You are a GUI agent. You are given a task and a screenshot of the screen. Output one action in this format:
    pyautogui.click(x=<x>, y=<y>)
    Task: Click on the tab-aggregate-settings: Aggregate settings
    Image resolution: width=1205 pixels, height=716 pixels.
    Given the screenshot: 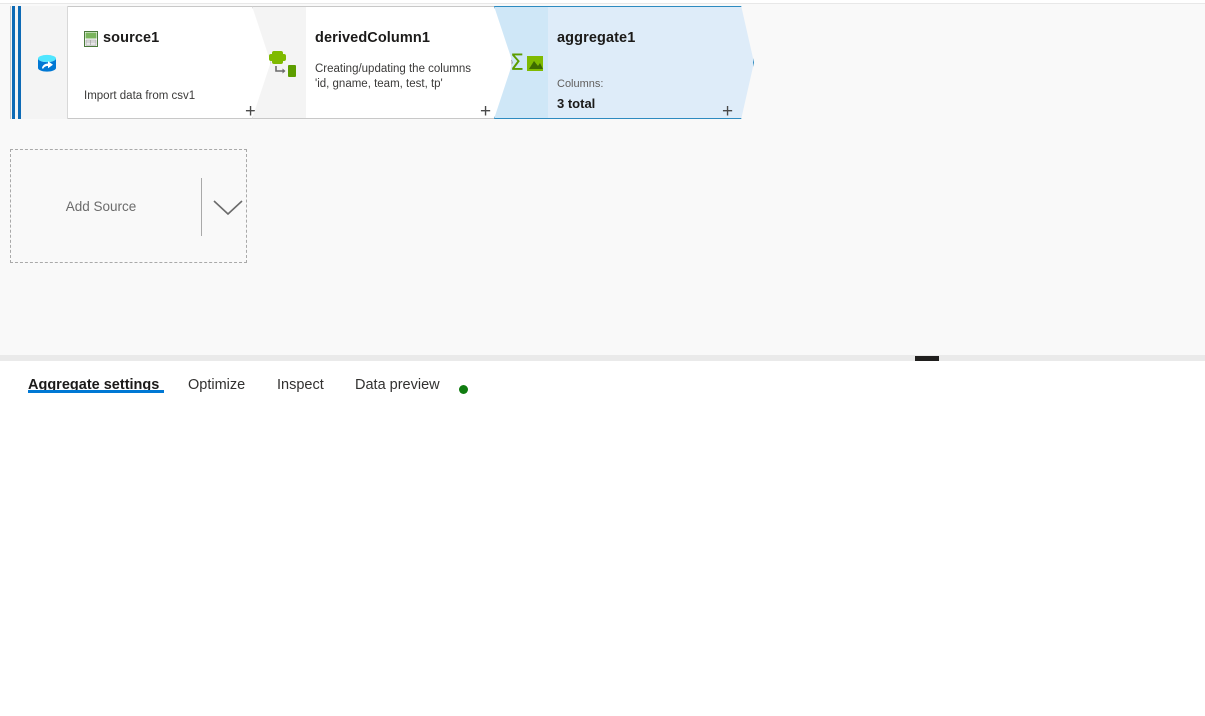 What is the action you would take?
    pyautogui.click(x=93, y=388)
    